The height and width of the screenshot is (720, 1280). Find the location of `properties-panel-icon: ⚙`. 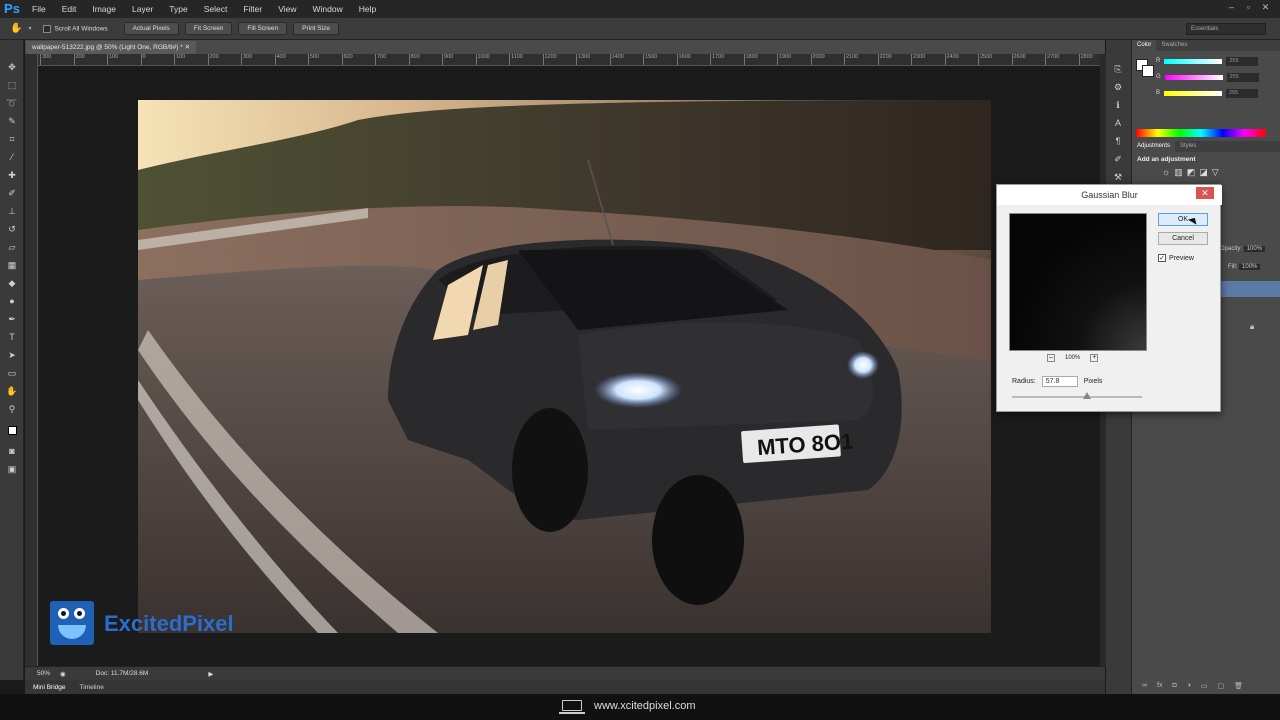

properties-panel-icon: ⚙ is located at coordinates (1118, 87).